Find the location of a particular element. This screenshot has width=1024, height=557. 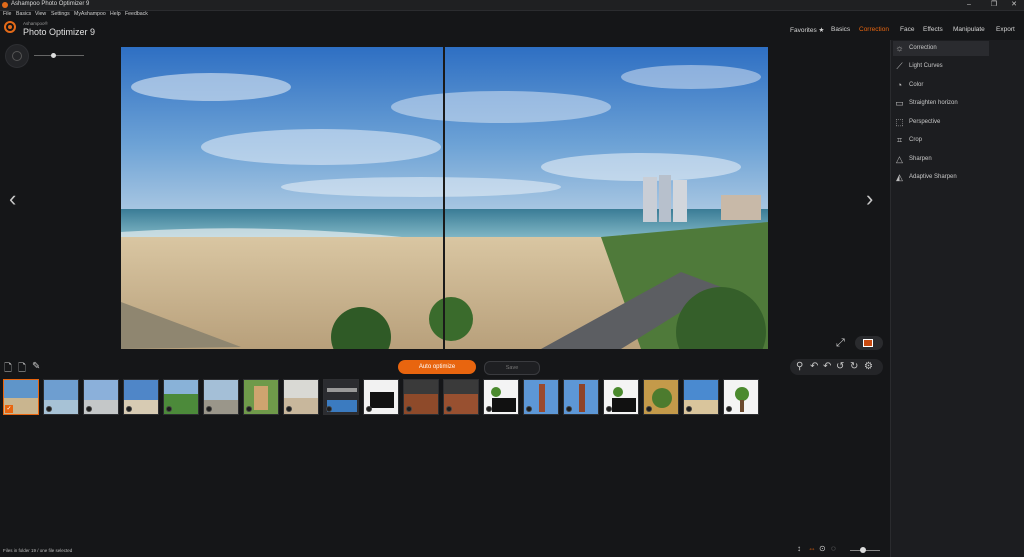

curves-icon: ⟋ is located at coordinates (899, 66).